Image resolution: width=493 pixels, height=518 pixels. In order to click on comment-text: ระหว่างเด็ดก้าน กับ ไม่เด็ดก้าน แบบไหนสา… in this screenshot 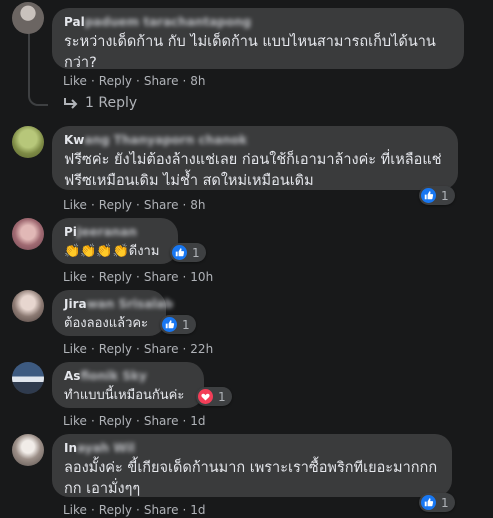, I will do `click(250, 52)`.